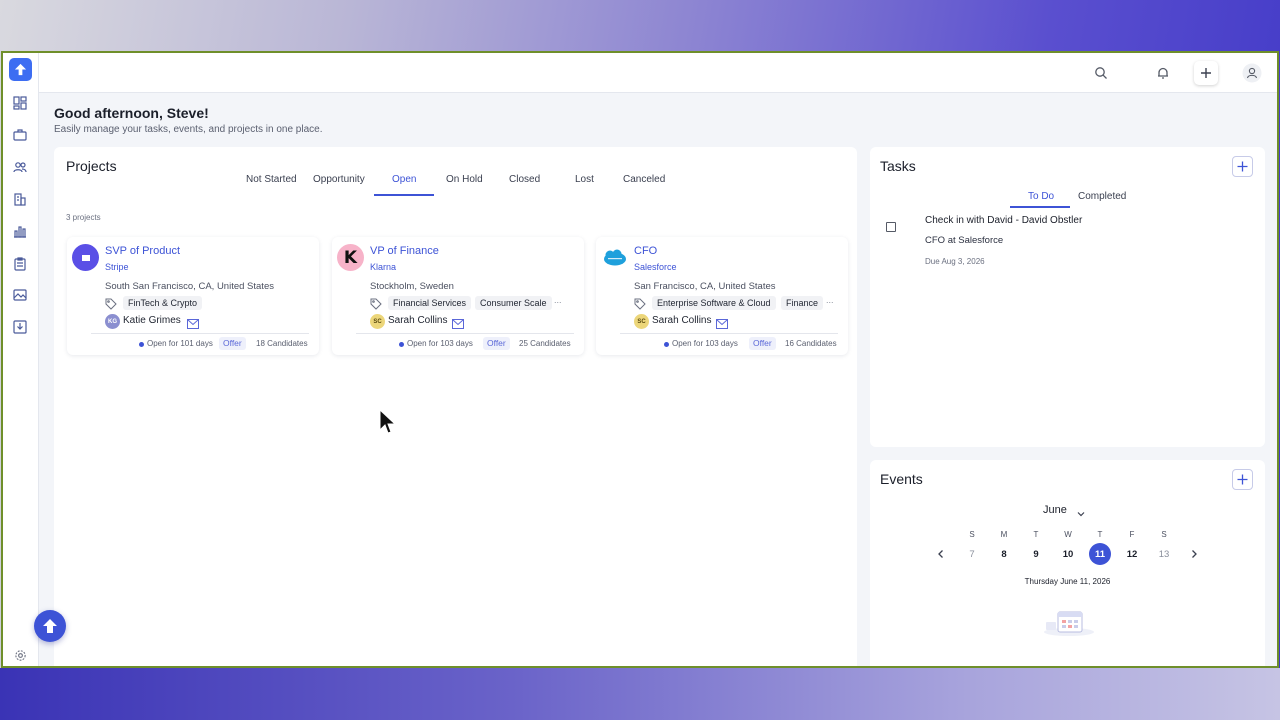 This screenshot has height=720, width=1280. What do you see at coordinates (1101, 73) in the screenshot?
I see `search-icon` at bounding box center [1101, 73].